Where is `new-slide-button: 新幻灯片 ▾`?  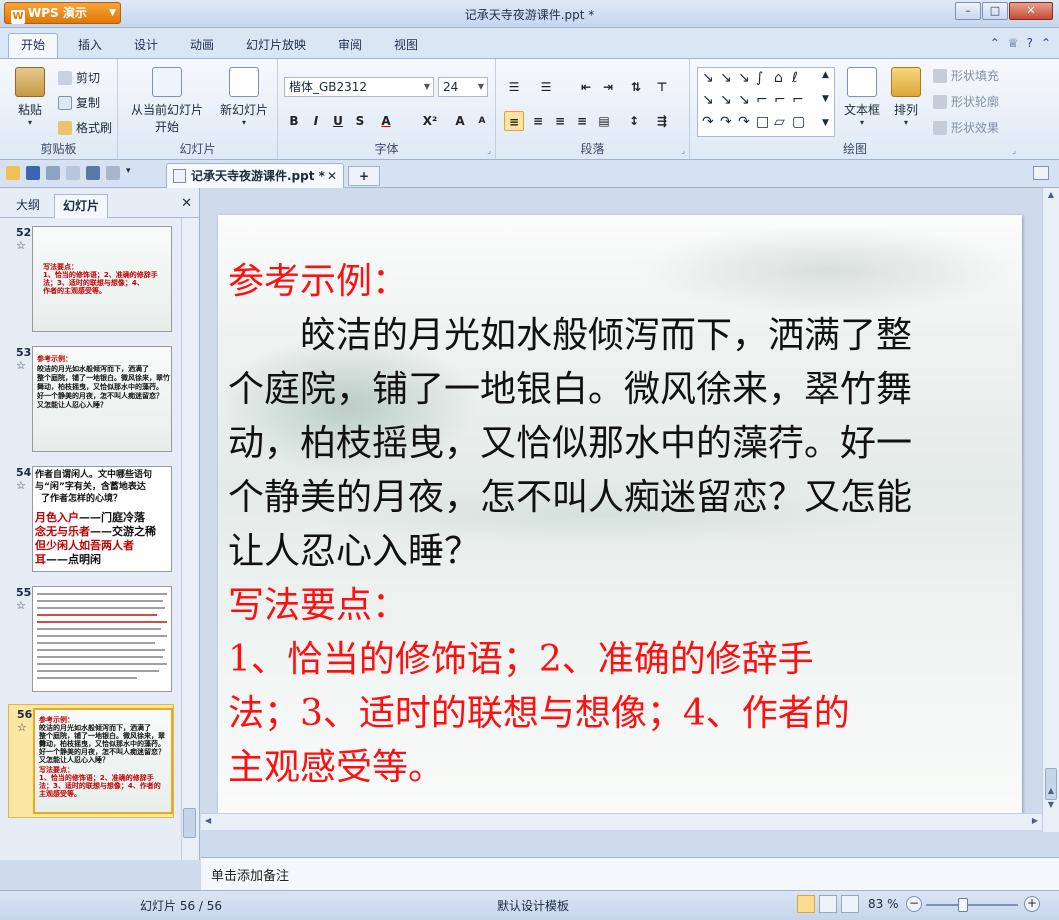 new-slide-button: 新幻灯片 ▾ is located at coordinates (244, 97).